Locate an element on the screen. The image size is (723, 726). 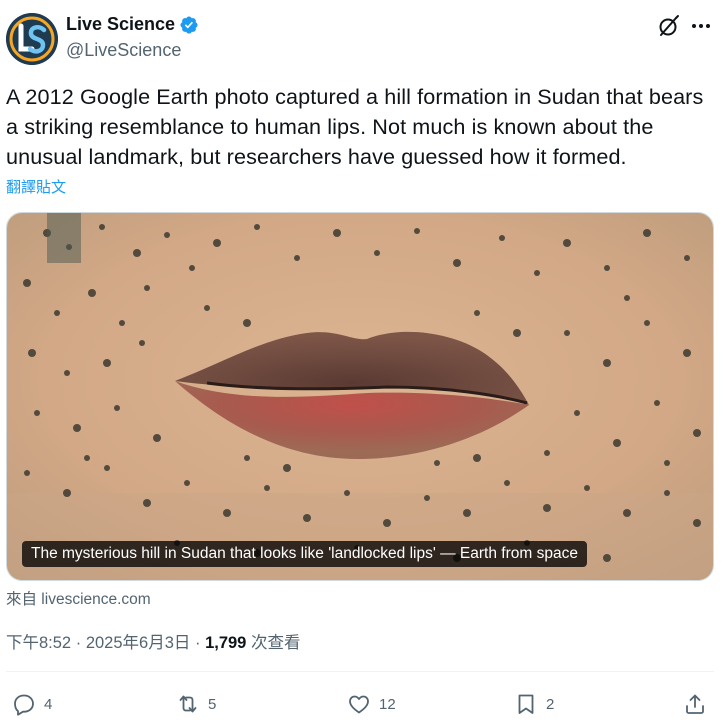
repost-count: 5 is located at coordinates (212, 704).